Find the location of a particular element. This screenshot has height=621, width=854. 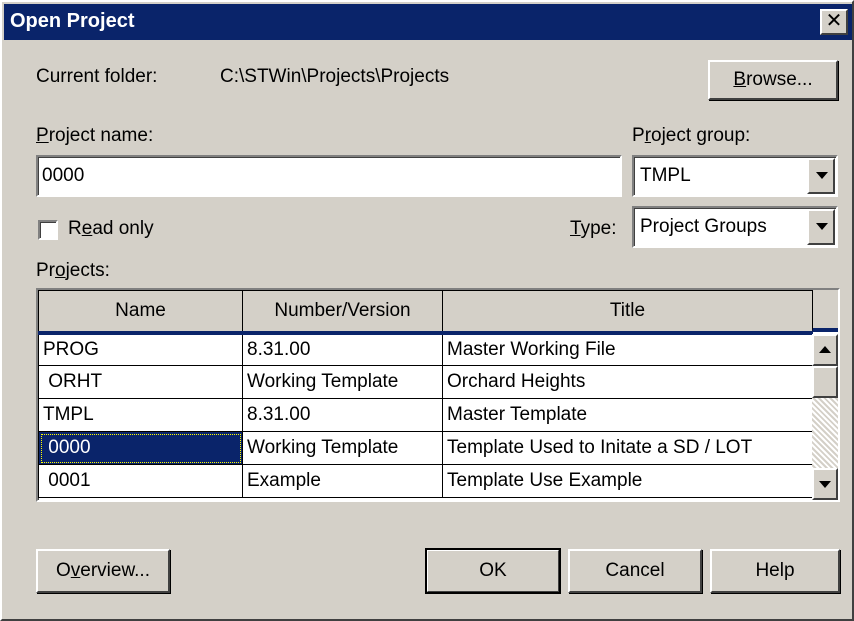

cell-title: Template Use Example is located at coordinates (627, 481).